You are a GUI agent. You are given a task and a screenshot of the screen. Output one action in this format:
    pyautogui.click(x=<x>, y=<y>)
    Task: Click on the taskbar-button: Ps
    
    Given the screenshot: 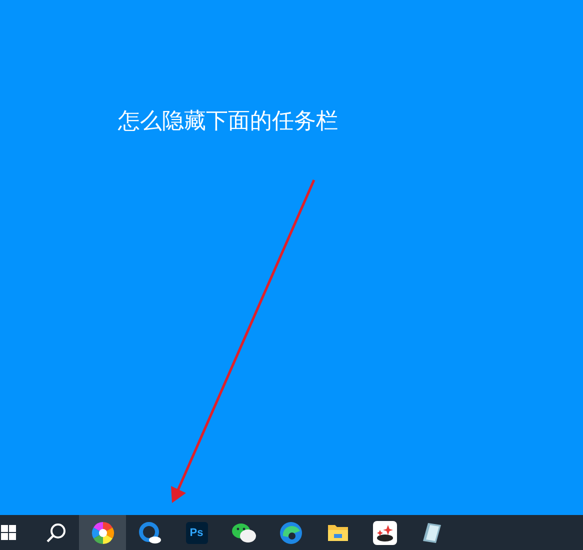 What is the action you would take?
    pyautogui.click(x=196, y=532)
    